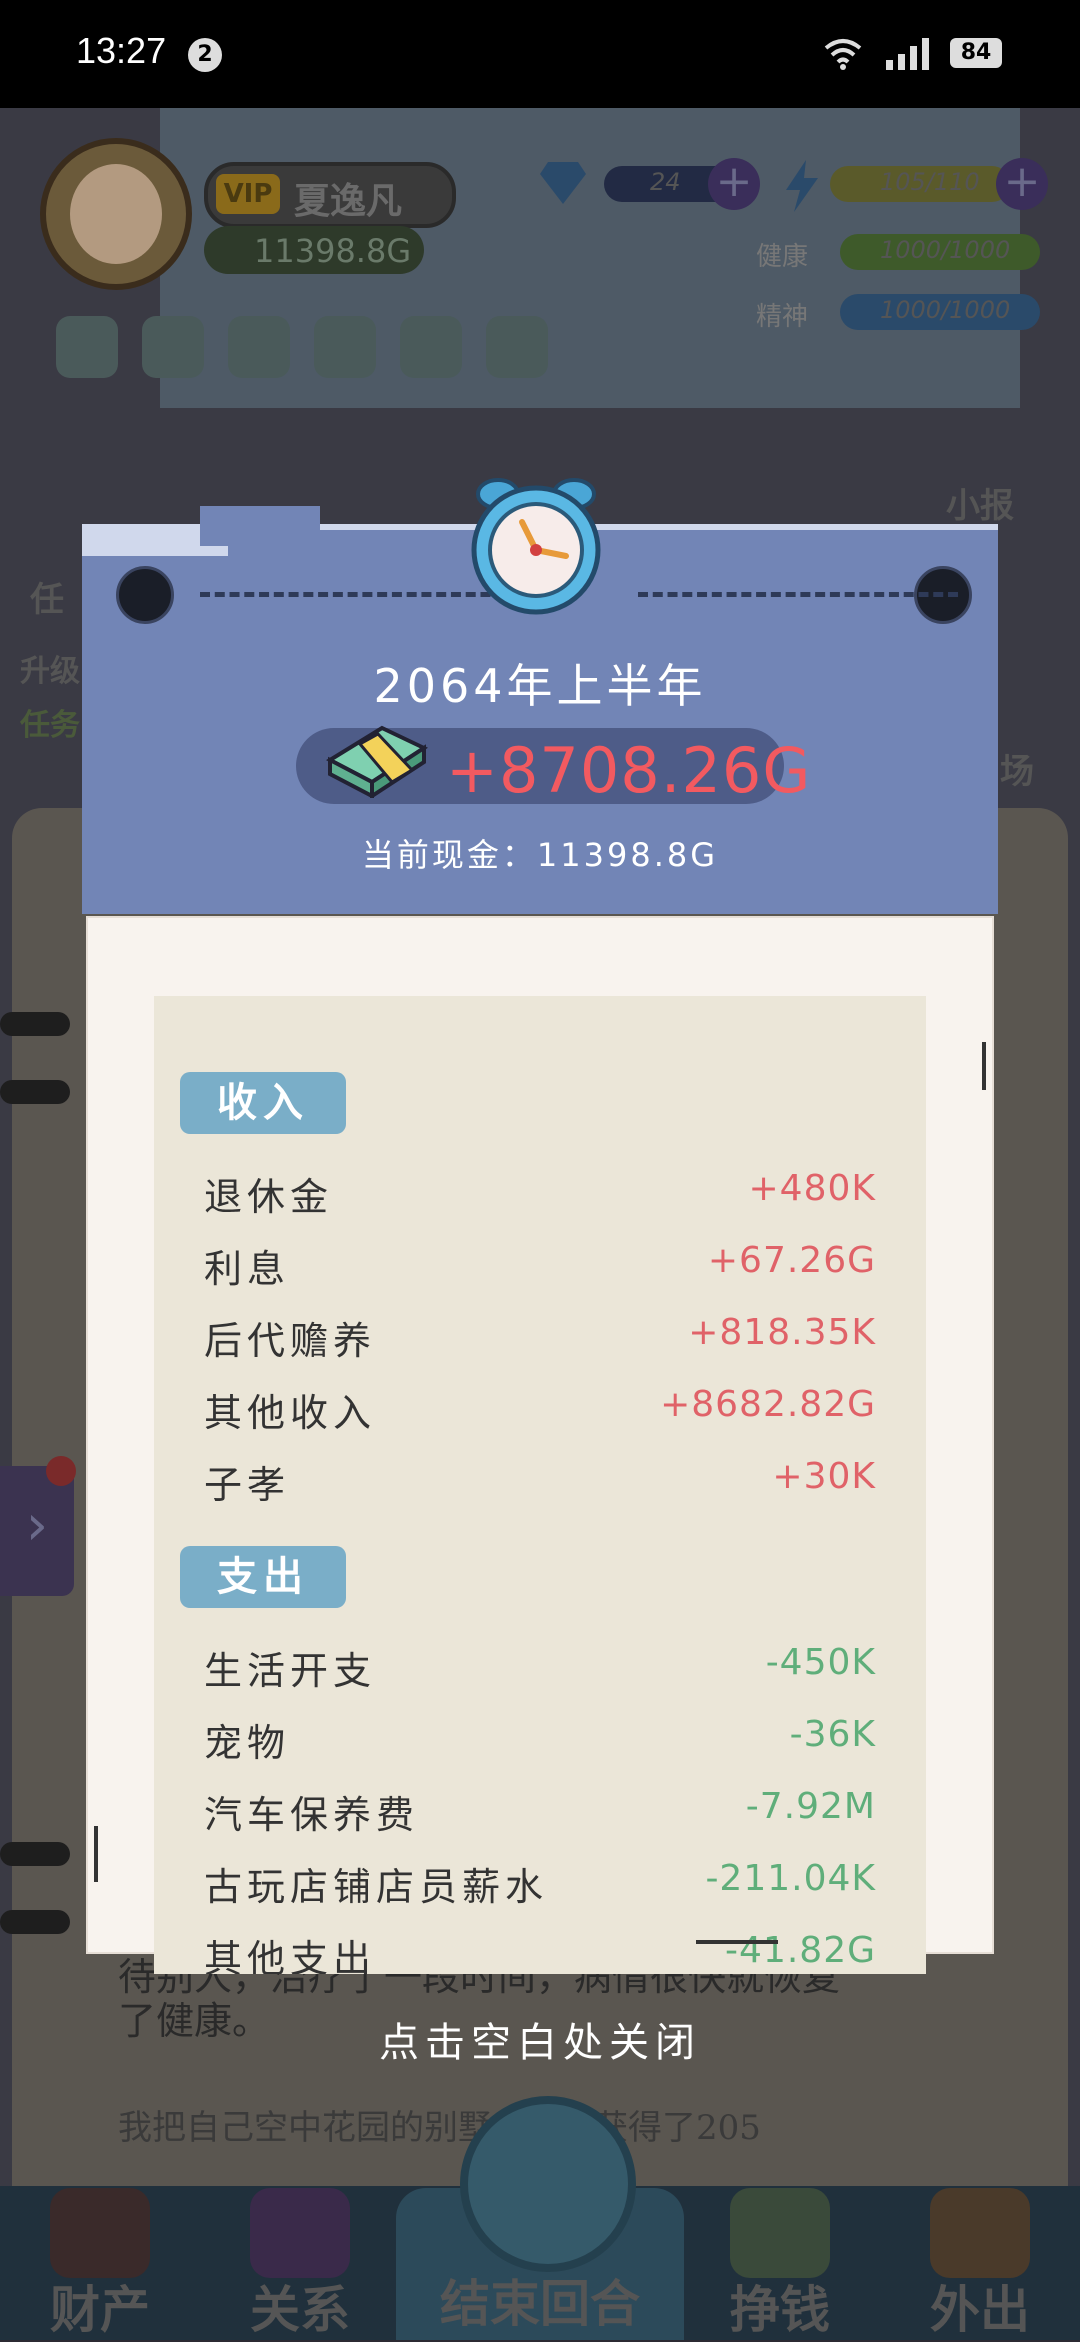 The width and height of the screenshot is (1080, 2342). I want to click on nav-assets-label: 财产, so click(100, 2310).